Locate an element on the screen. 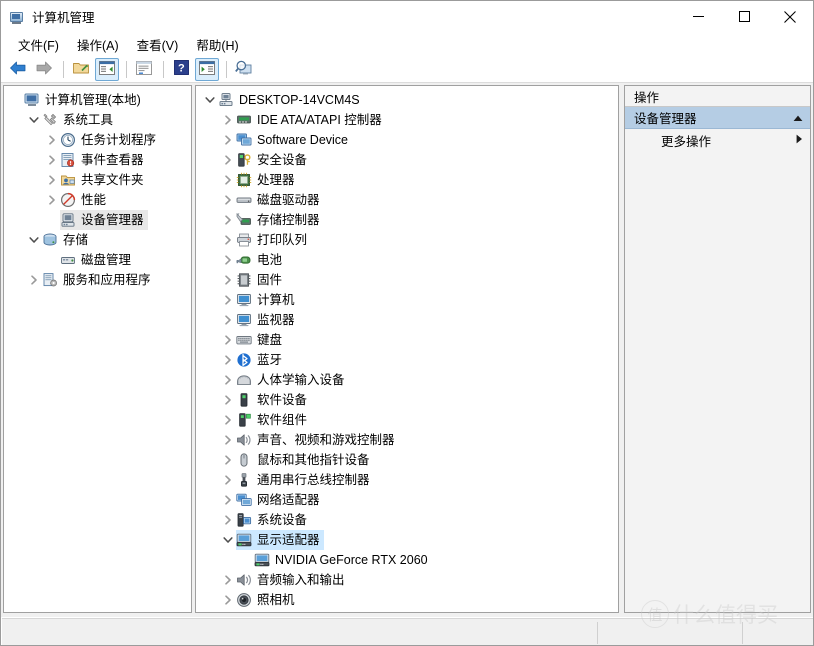  scan-hardware-changes-button is located at coordinates (244, 69).